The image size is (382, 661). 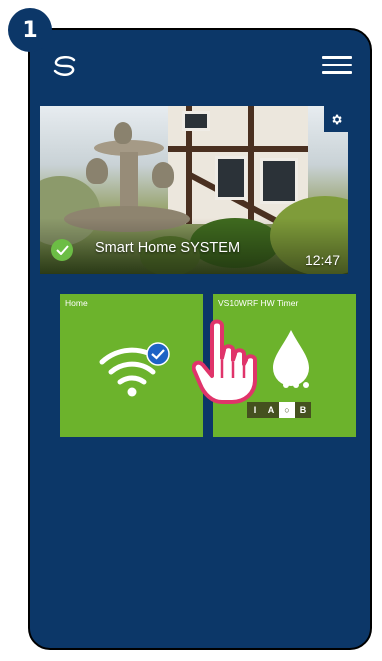 I want to click on salus-logo-icon, so click(x=64, y=66).